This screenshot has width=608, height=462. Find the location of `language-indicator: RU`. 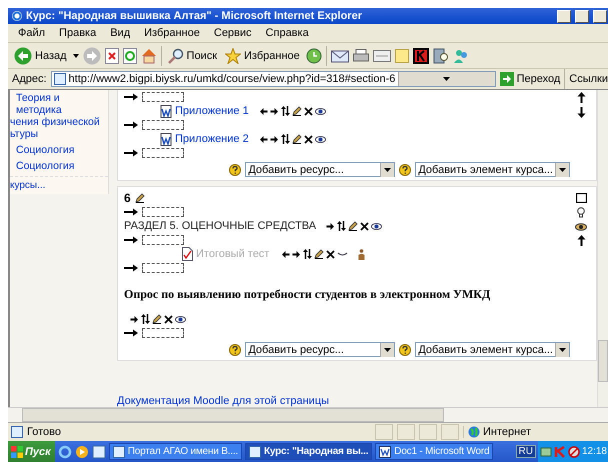

language-indicator: RU is located at coordinates (526, 451).